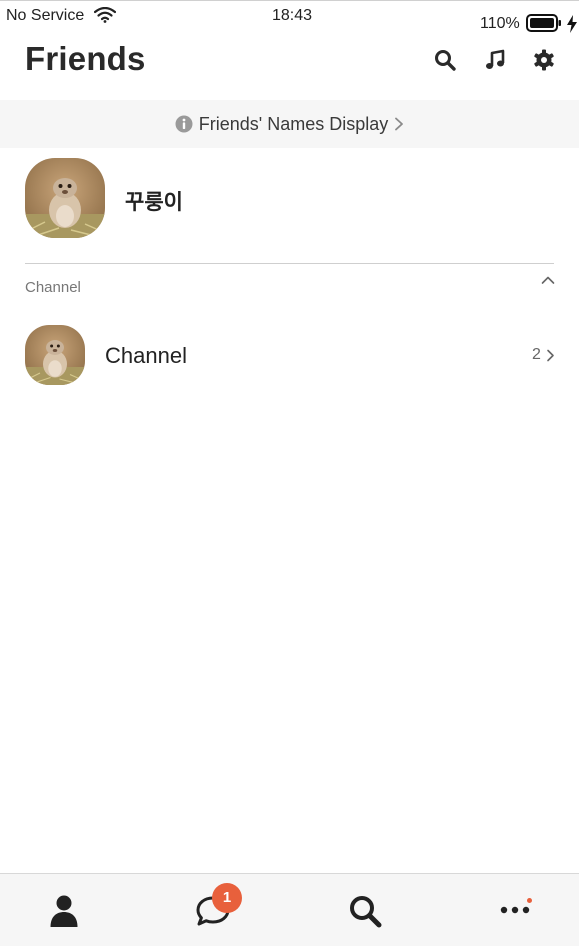 The height and width of the screenshot is (946, 579). I want to click on friends-tab, so click(64, 910).